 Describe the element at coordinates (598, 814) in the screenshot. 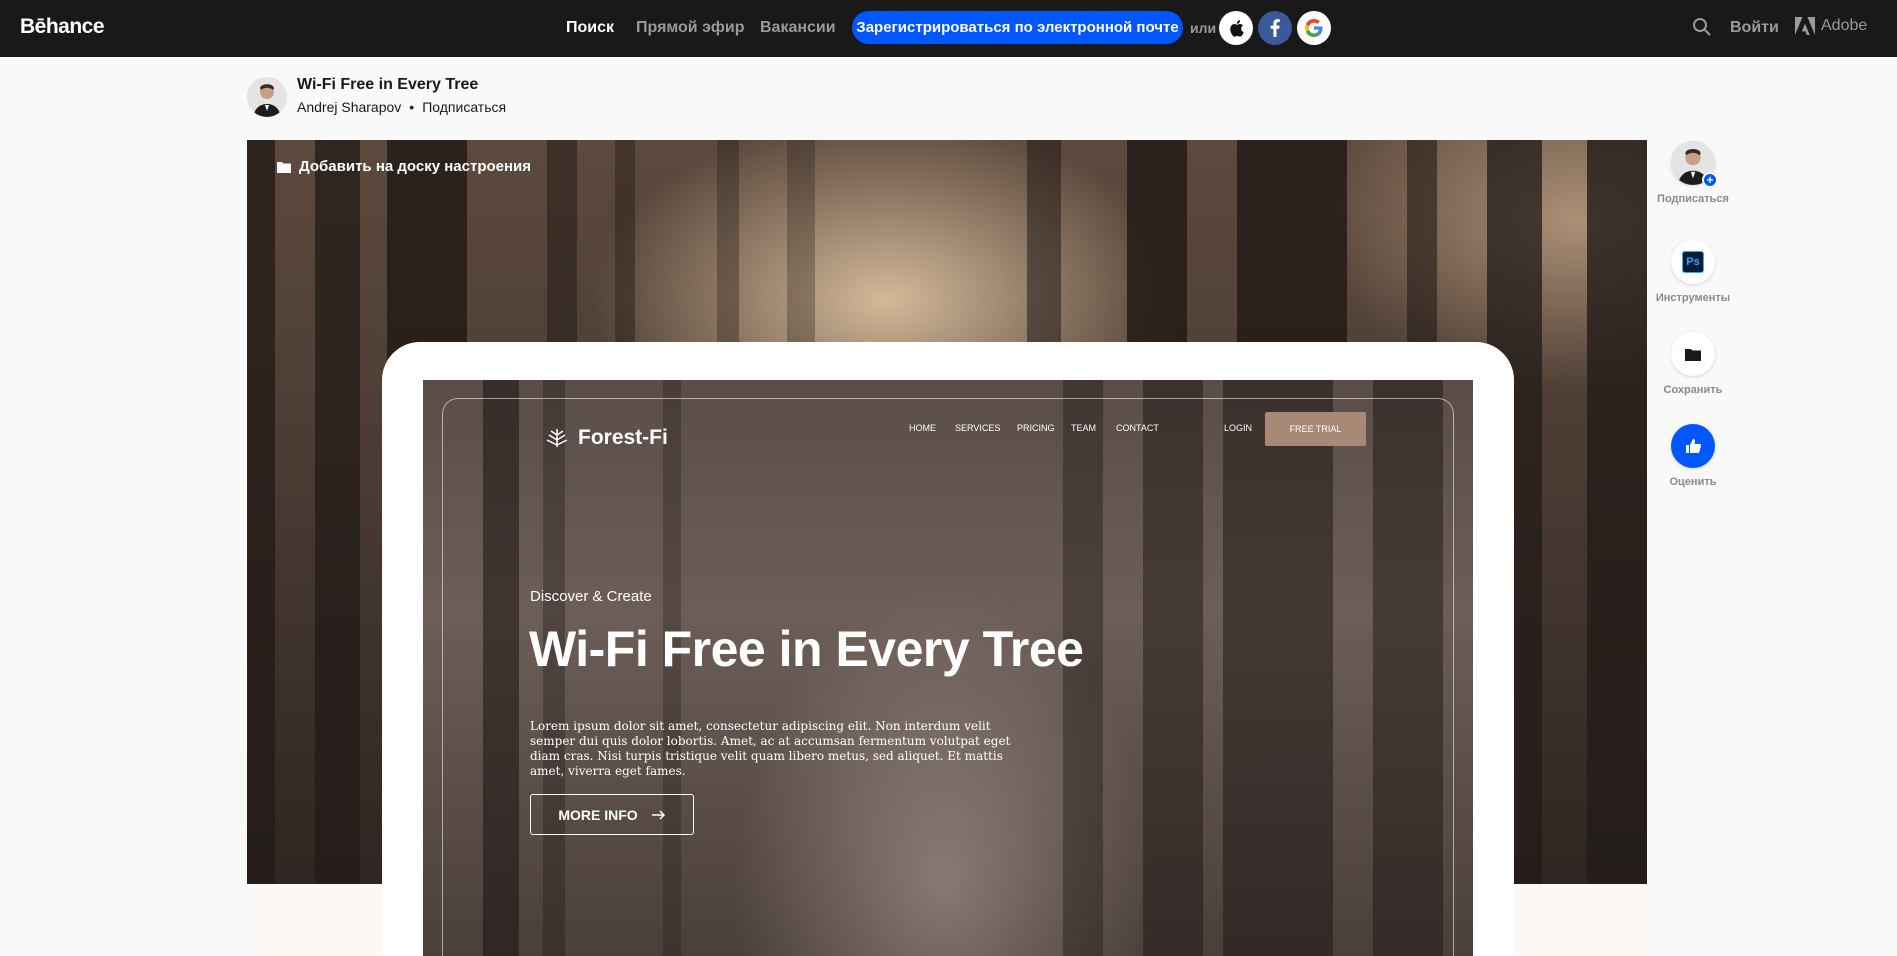

I see `mockup-more-info-label: MORE INFO` at that location.